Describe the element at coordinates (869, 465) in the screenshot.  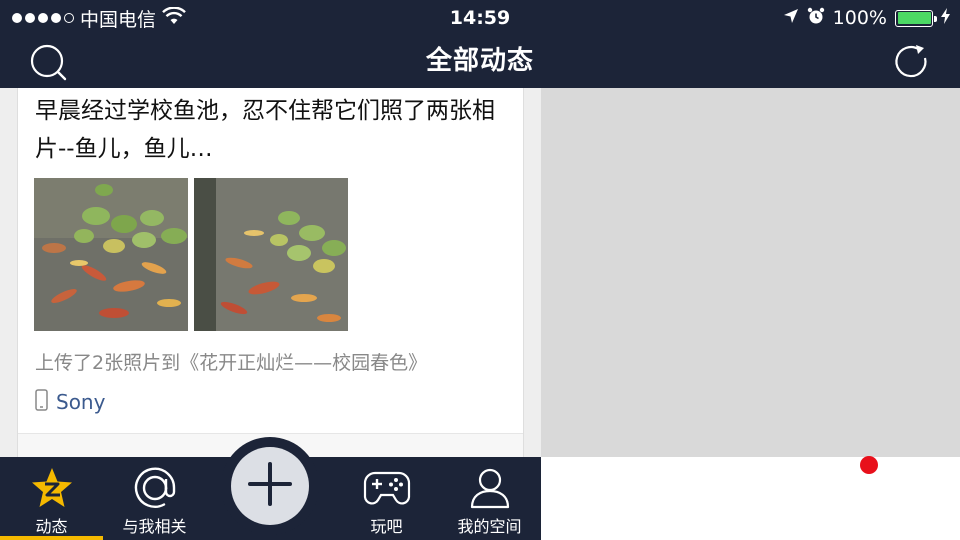
I see `notification-dot` at that location.